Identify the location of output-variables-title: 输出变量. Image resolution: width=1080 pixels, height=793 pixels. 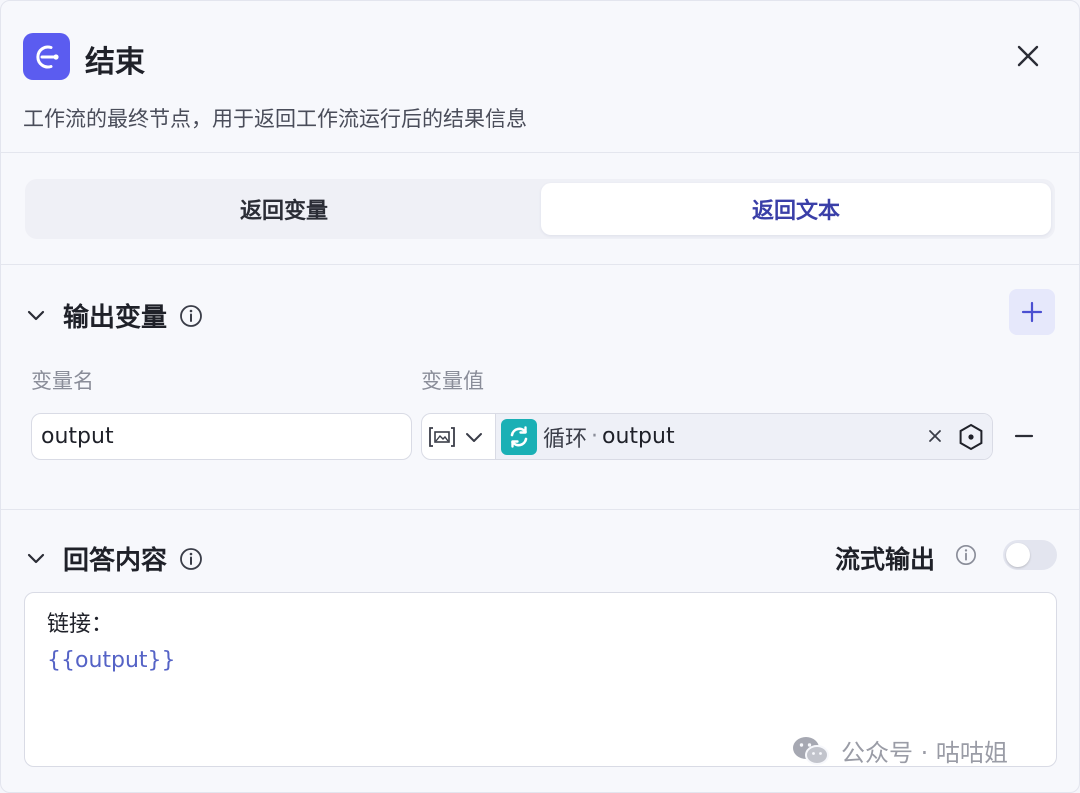
(115, 318).